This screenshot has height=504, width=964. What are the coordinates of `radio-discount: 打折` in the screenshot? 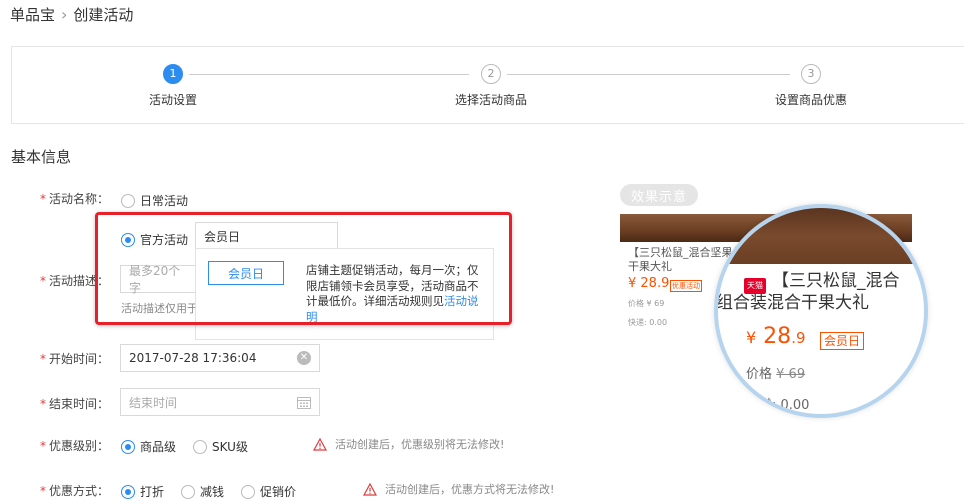 It's located at (142, 490).